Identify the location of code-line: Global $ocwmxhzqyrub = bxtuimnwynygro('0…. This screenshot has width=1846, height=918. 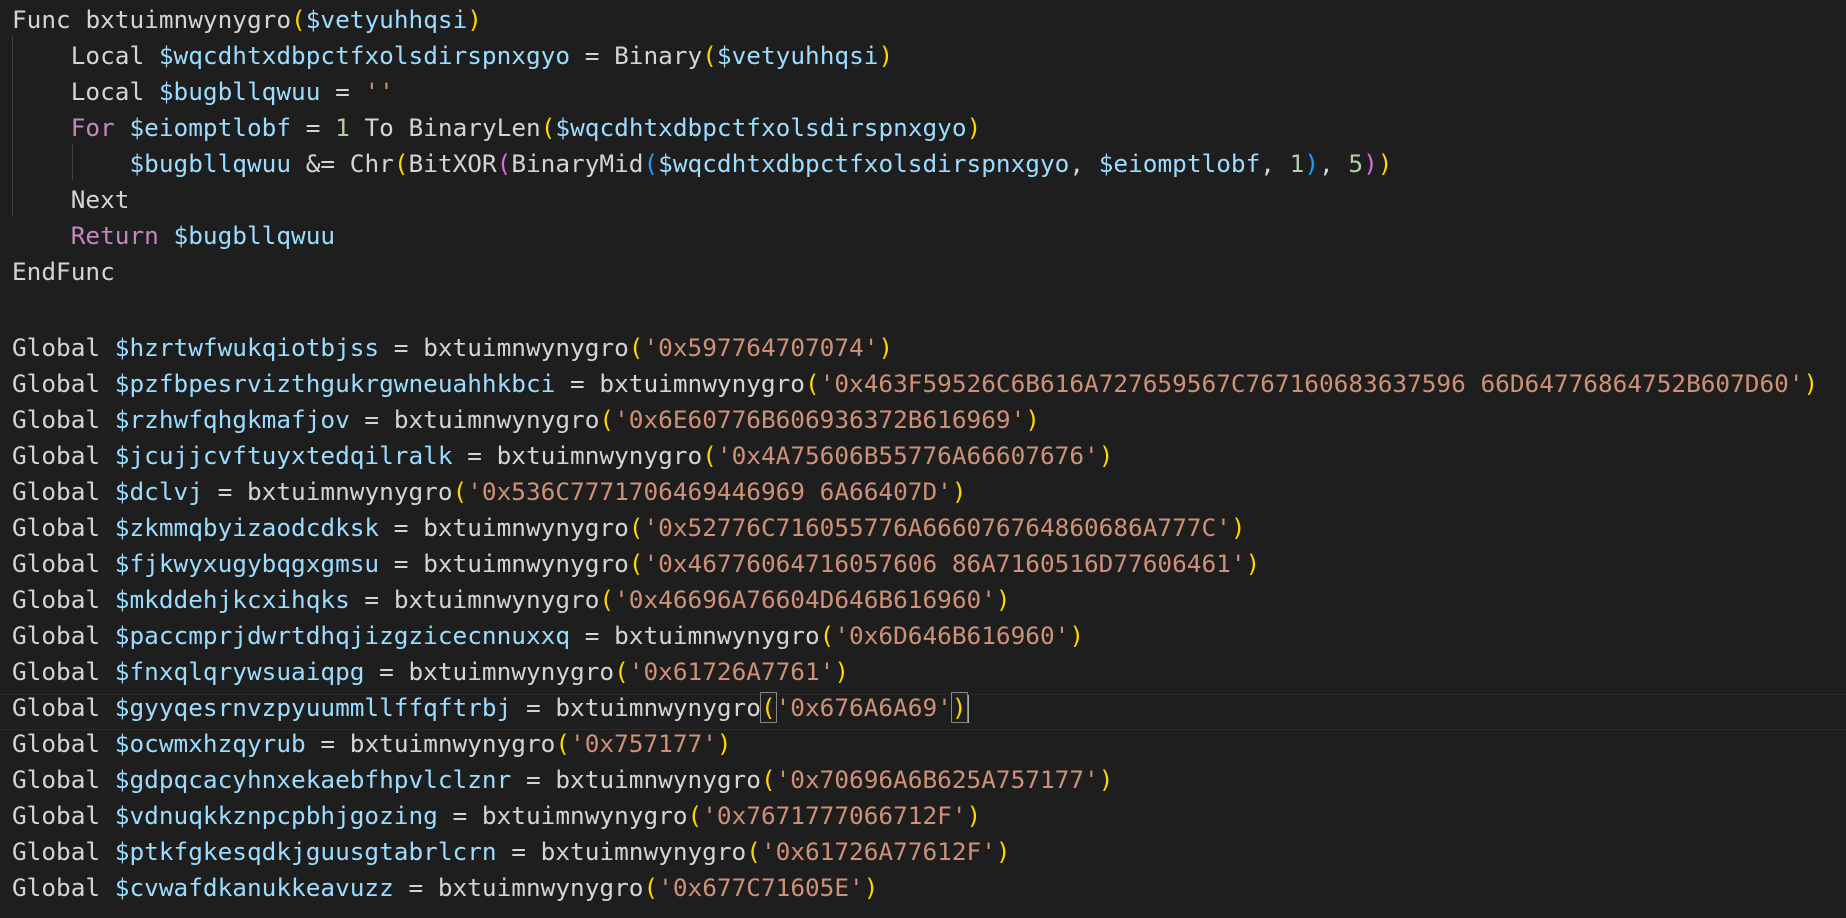
(372, 744).